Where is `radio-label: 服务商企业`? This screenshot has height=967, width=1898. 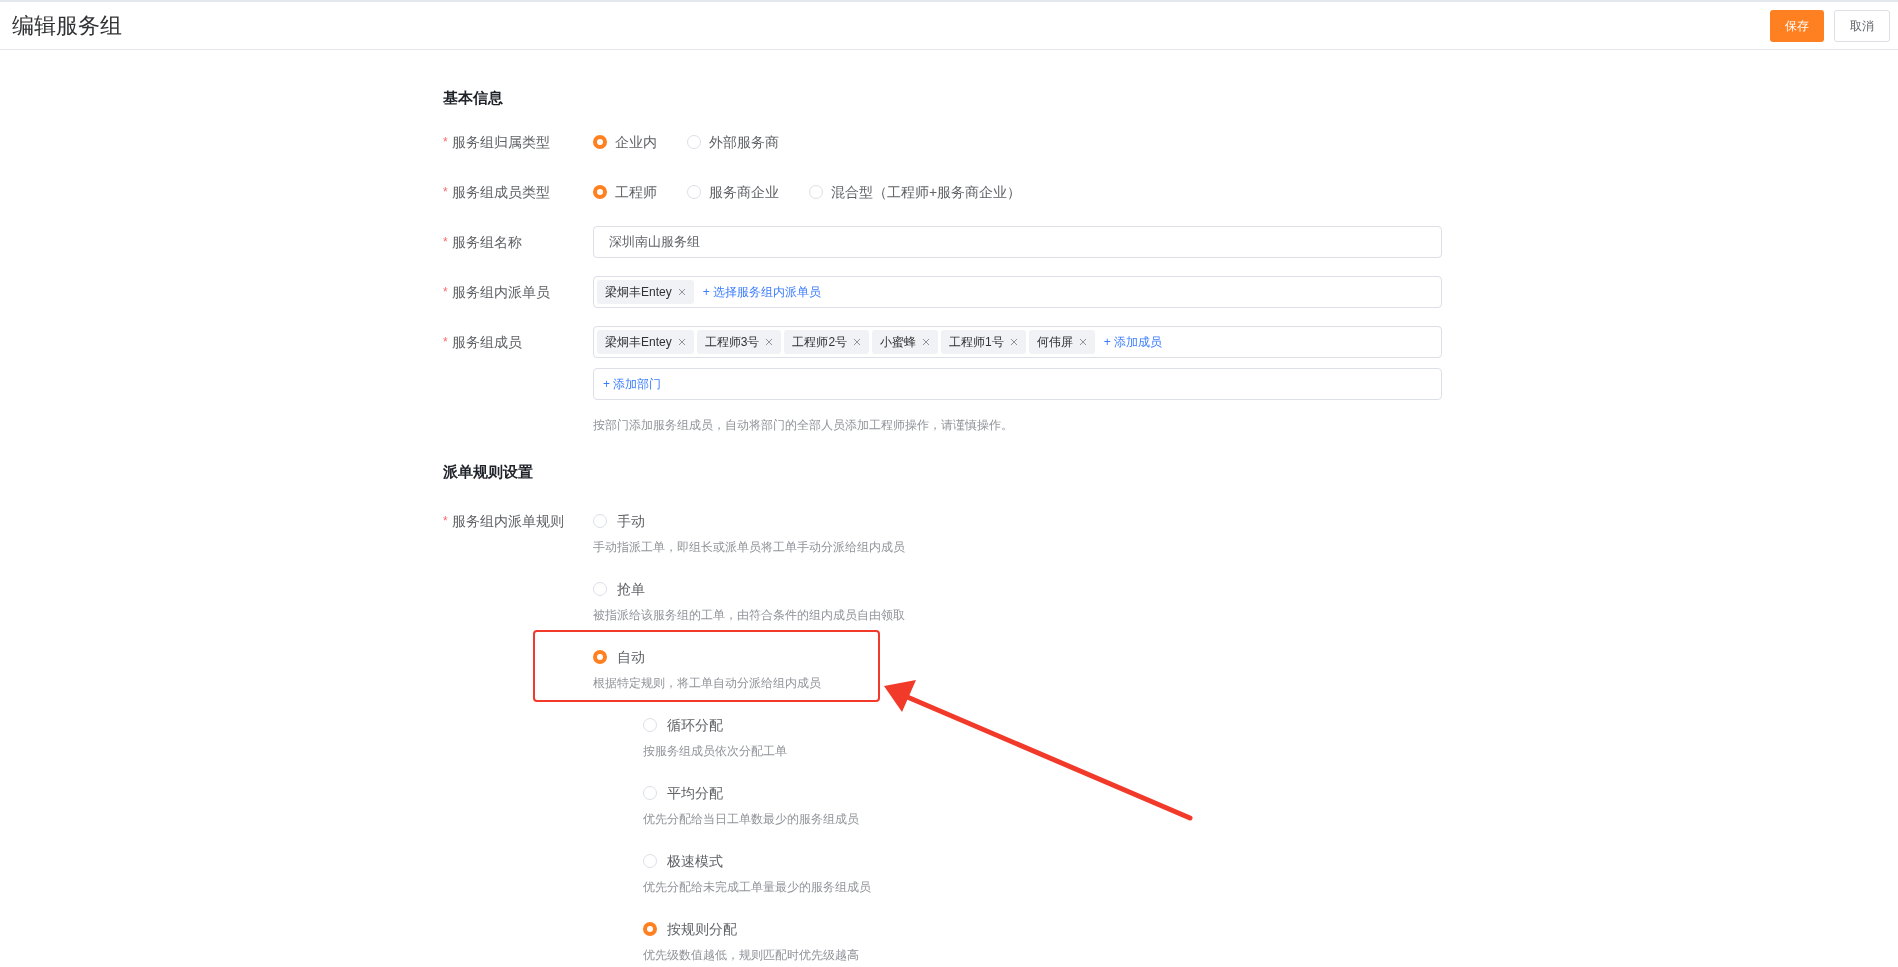 radio-label: 服务商企业 is located at coordinates (744, 192).